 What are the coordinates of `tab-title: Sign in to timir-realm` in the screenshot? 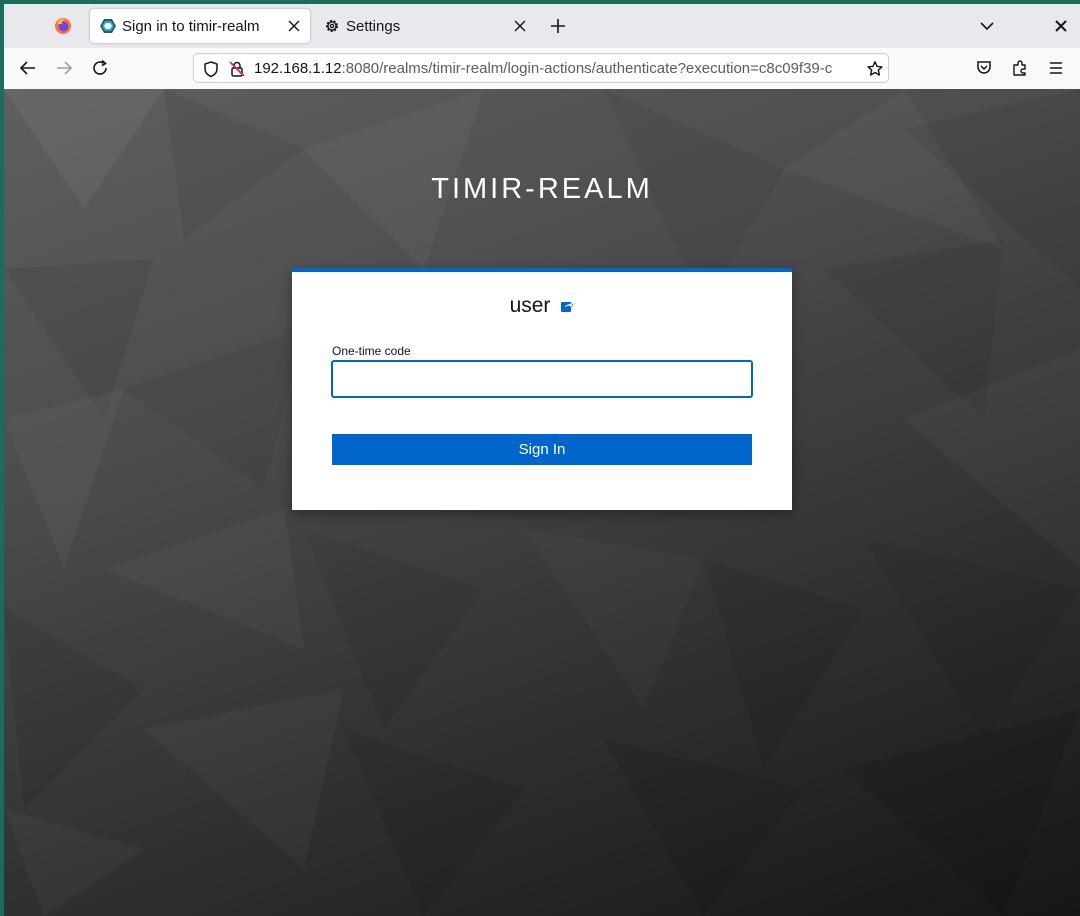 It's located at (191, 26).